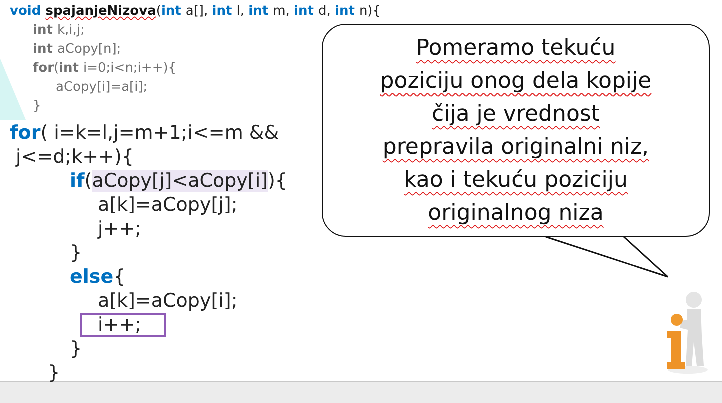 The height and width of the screenshot is (403, 722). What do you see at coordinates (77, 50) in the screenshot?
I see `code-line: int aCopy[n];` at bounding box center [77, 50].